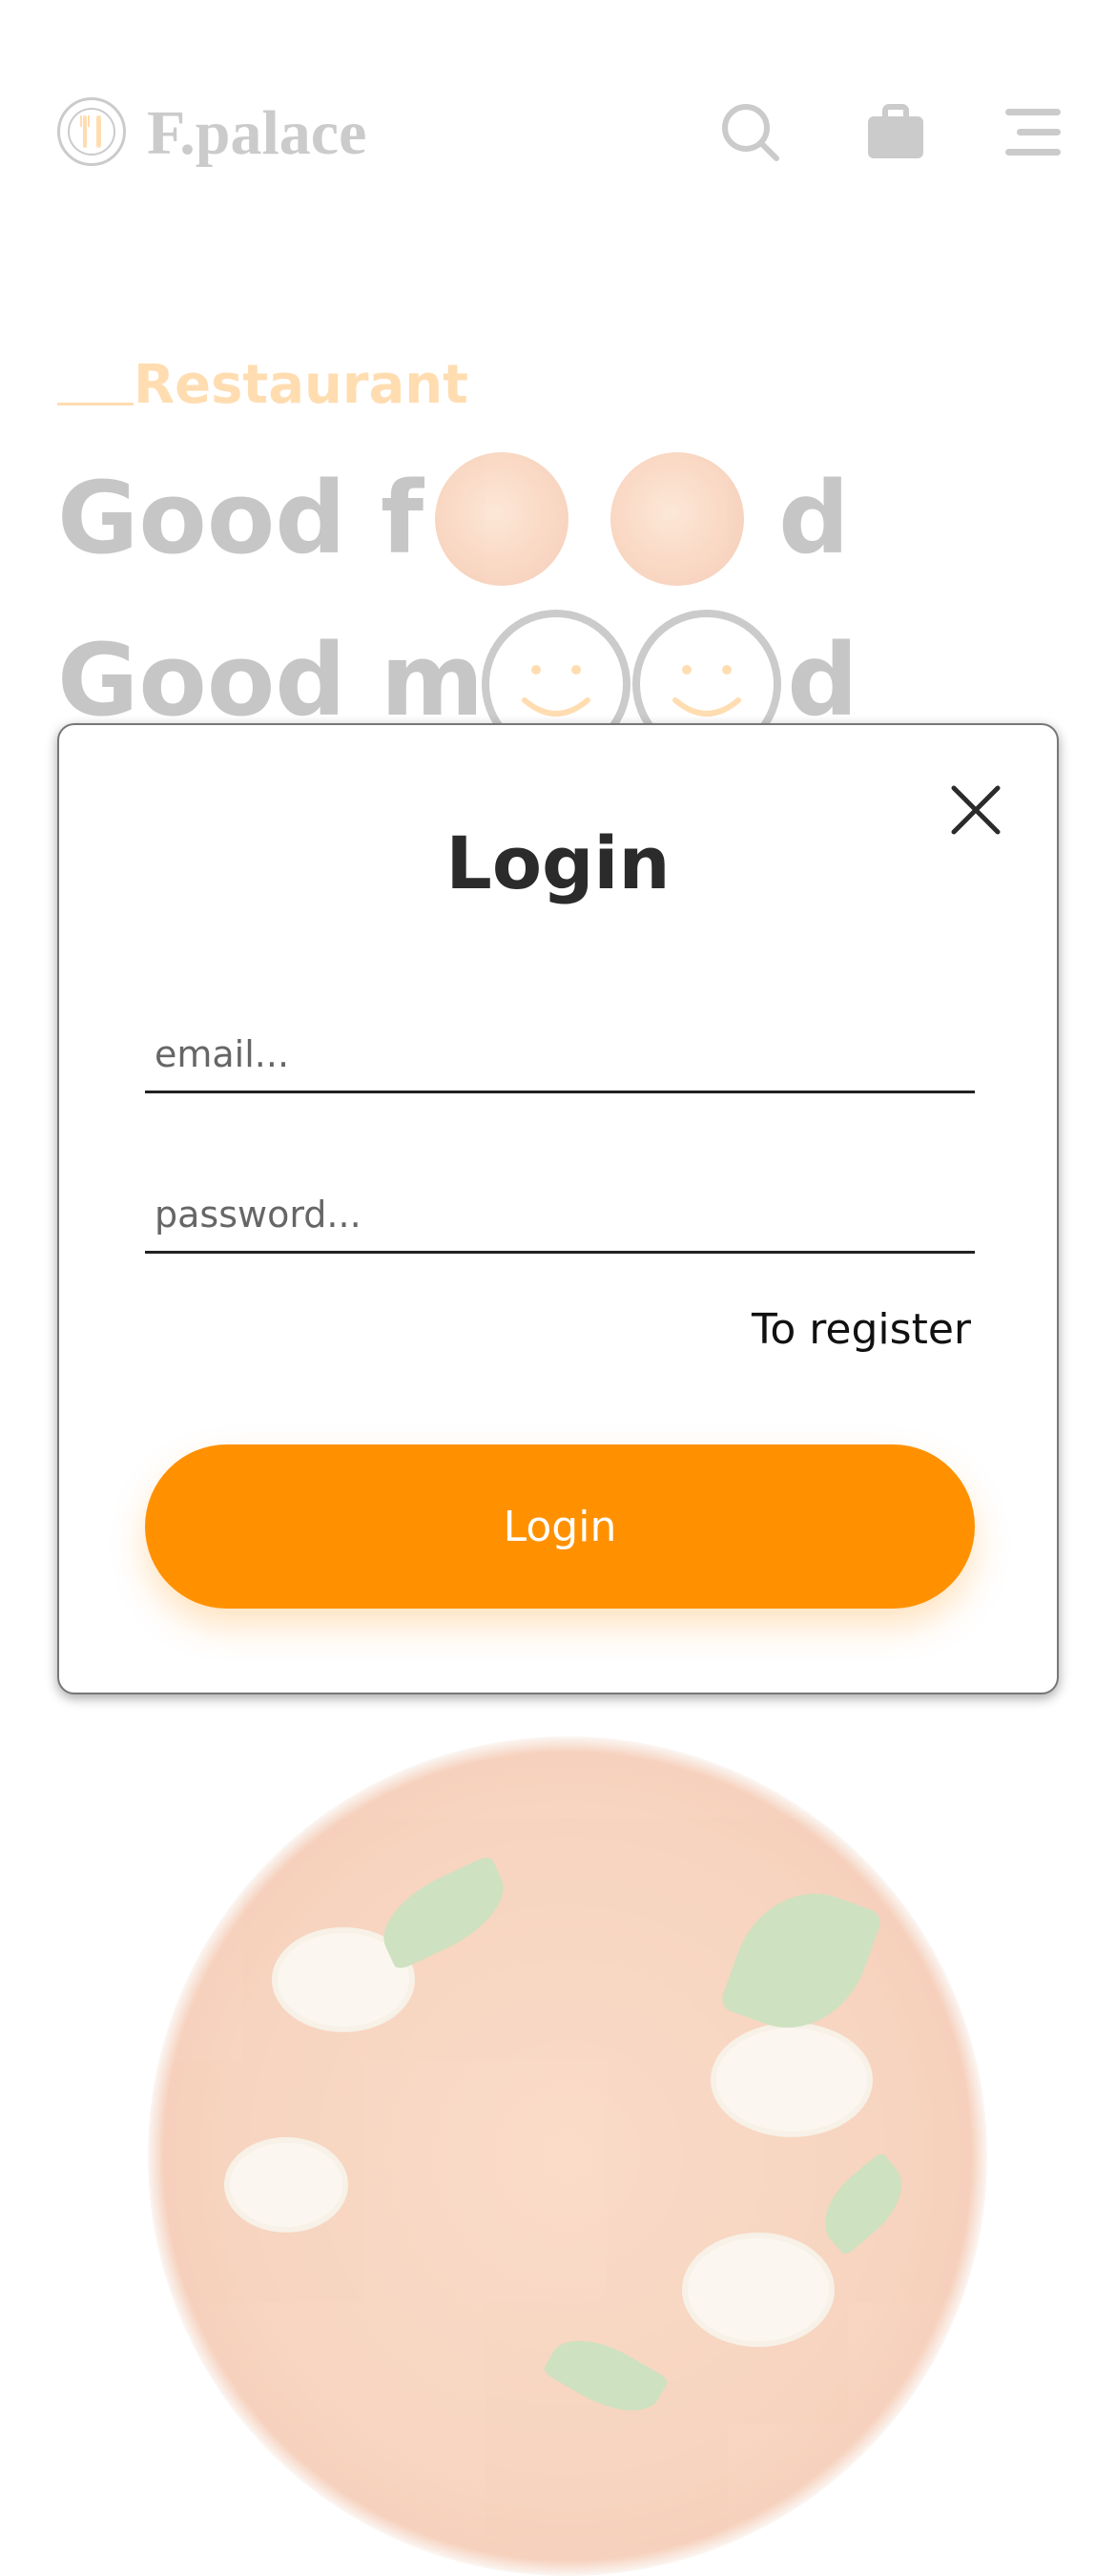 This screenshot has width=1116, height=2576. Describe the element at coordinates (750, 132) in the screenshot. I see `search-icon` at that location.